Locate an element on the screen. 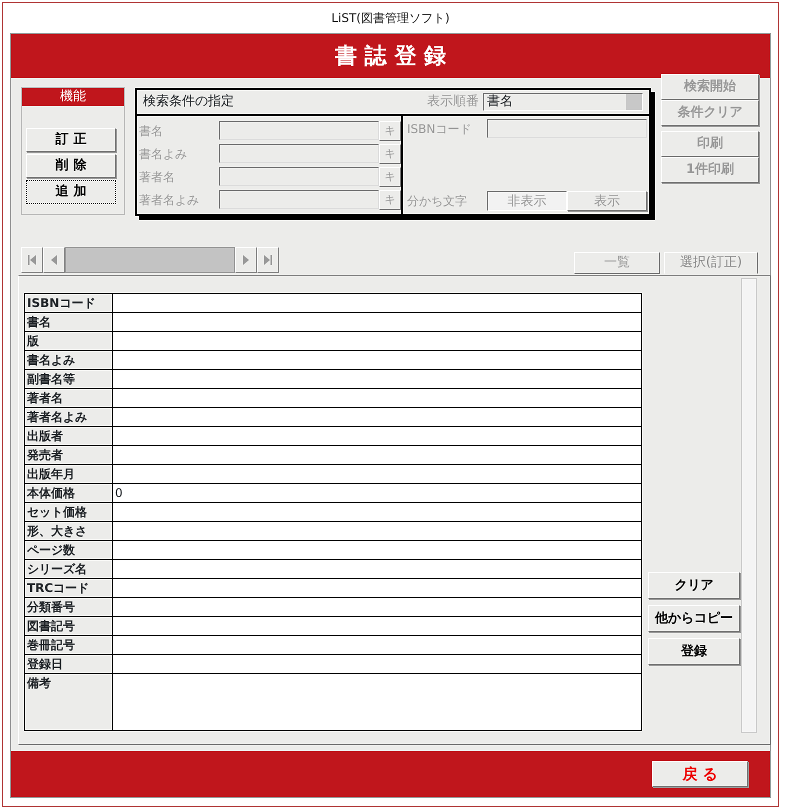 The image size is (786, 808). field-label: 本体価格 is located at coordinates (68, 493).